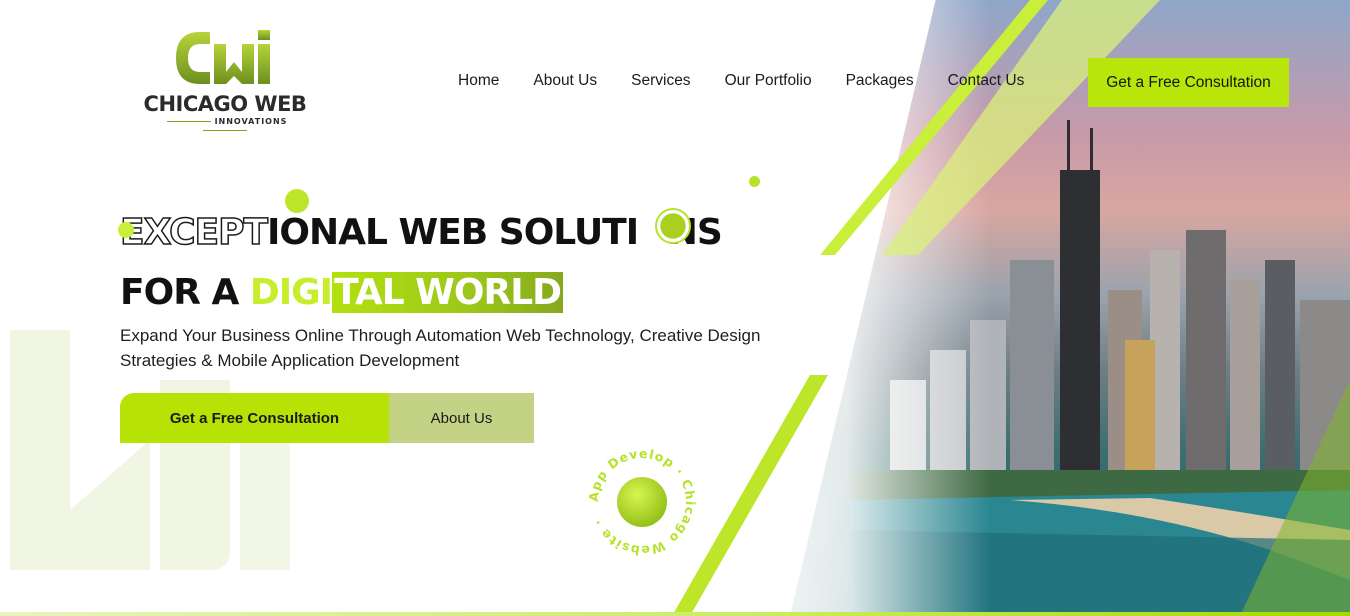 The width and height of the screenshot is (1350, 616). I want to click on nav-services: Services, so click(660, 81).